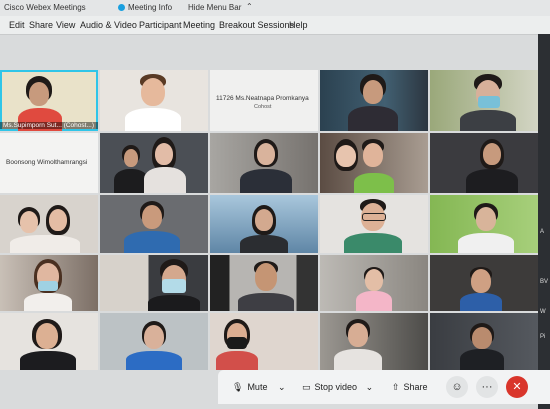 The width and height of the screenshot is (550, 409). What do you see at coordinates (160, 25) in the screenshot?
I see `menu-participant: Participant` at bounding box center [160, 25].